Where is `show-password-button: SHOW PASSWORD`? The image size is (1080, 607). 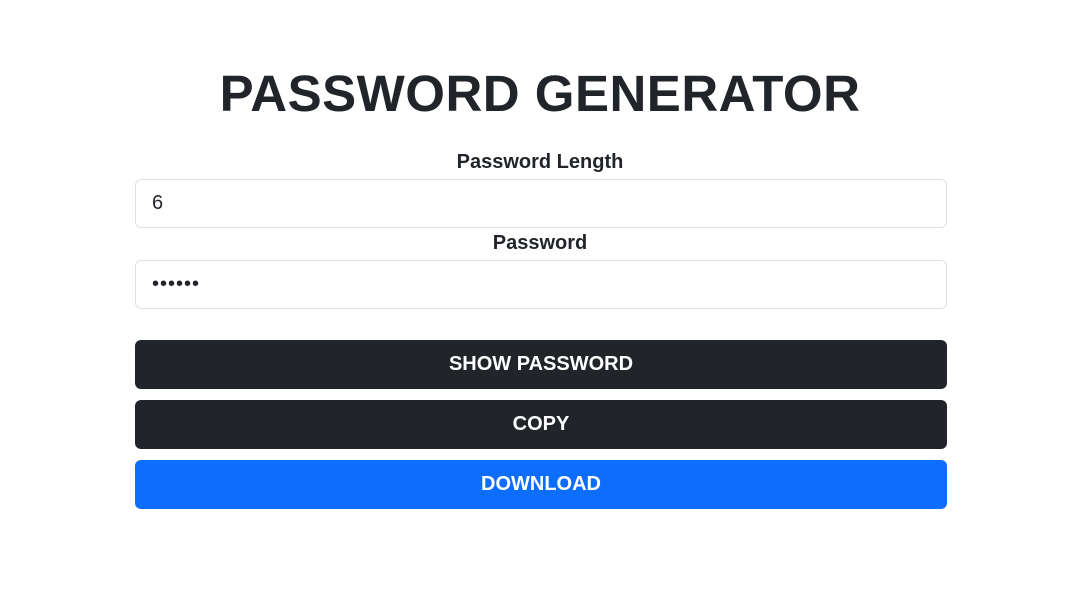
show-password-button: SHOW PASSWORD is located at coordinates (541, 364).